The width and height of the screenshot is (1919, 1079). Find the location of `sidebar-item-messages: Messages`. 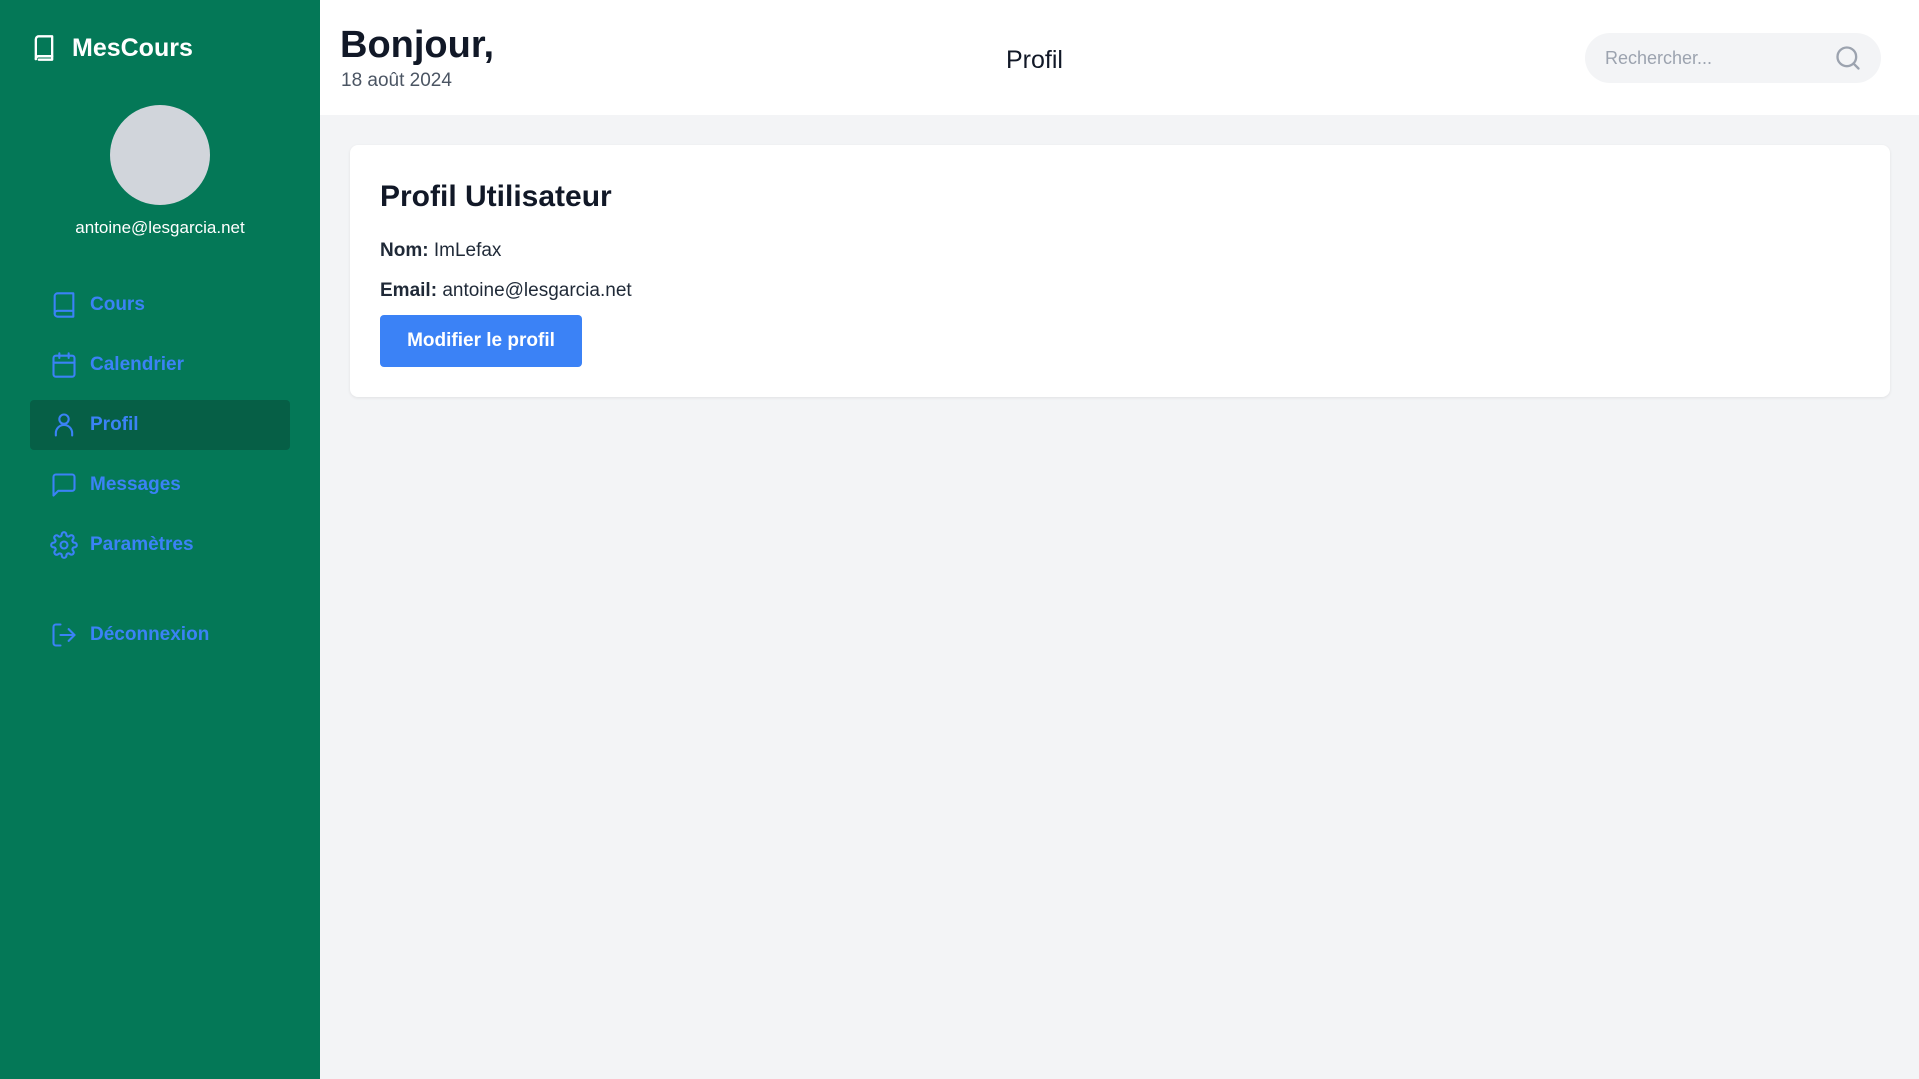

sidebar-item-messages: Messages is located at coordinates (160, 485).